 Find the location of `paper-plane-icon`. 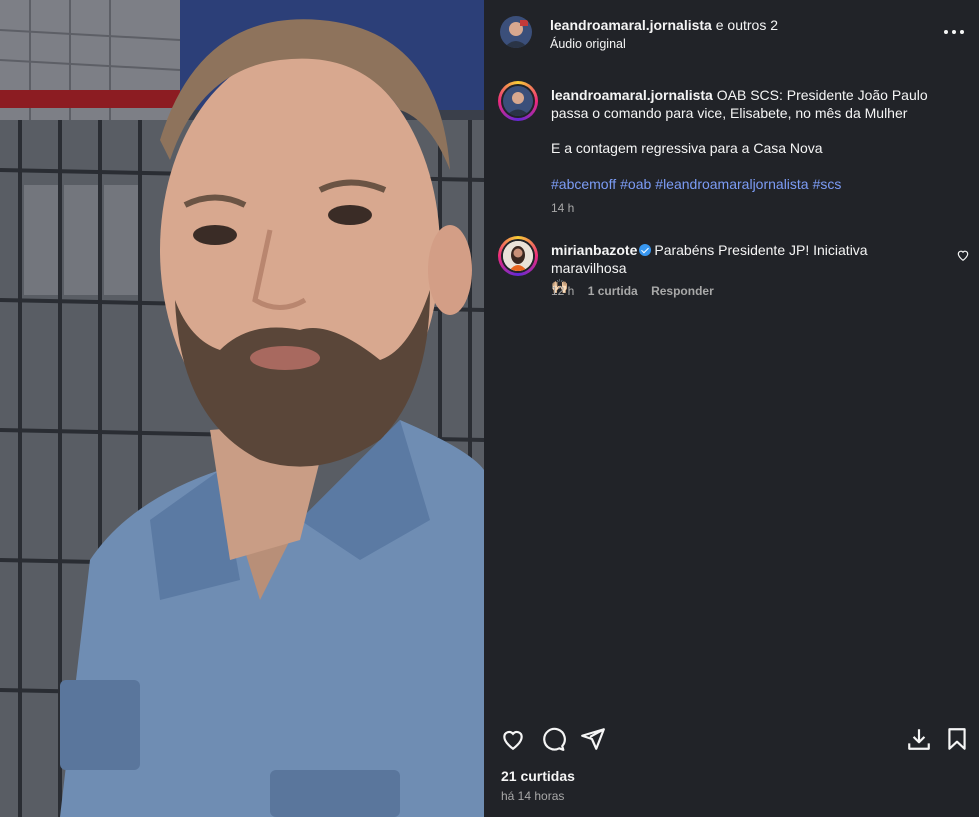

paper-plane-icon is located at coordinates (593, 739).